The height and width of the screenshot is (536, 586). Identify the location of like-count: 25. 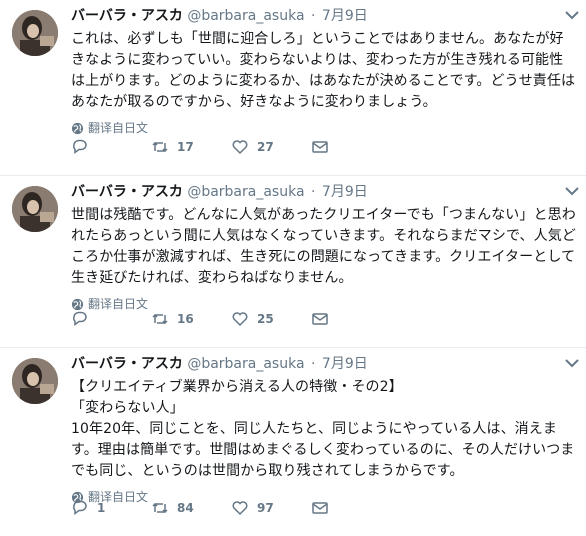
(265, 319).